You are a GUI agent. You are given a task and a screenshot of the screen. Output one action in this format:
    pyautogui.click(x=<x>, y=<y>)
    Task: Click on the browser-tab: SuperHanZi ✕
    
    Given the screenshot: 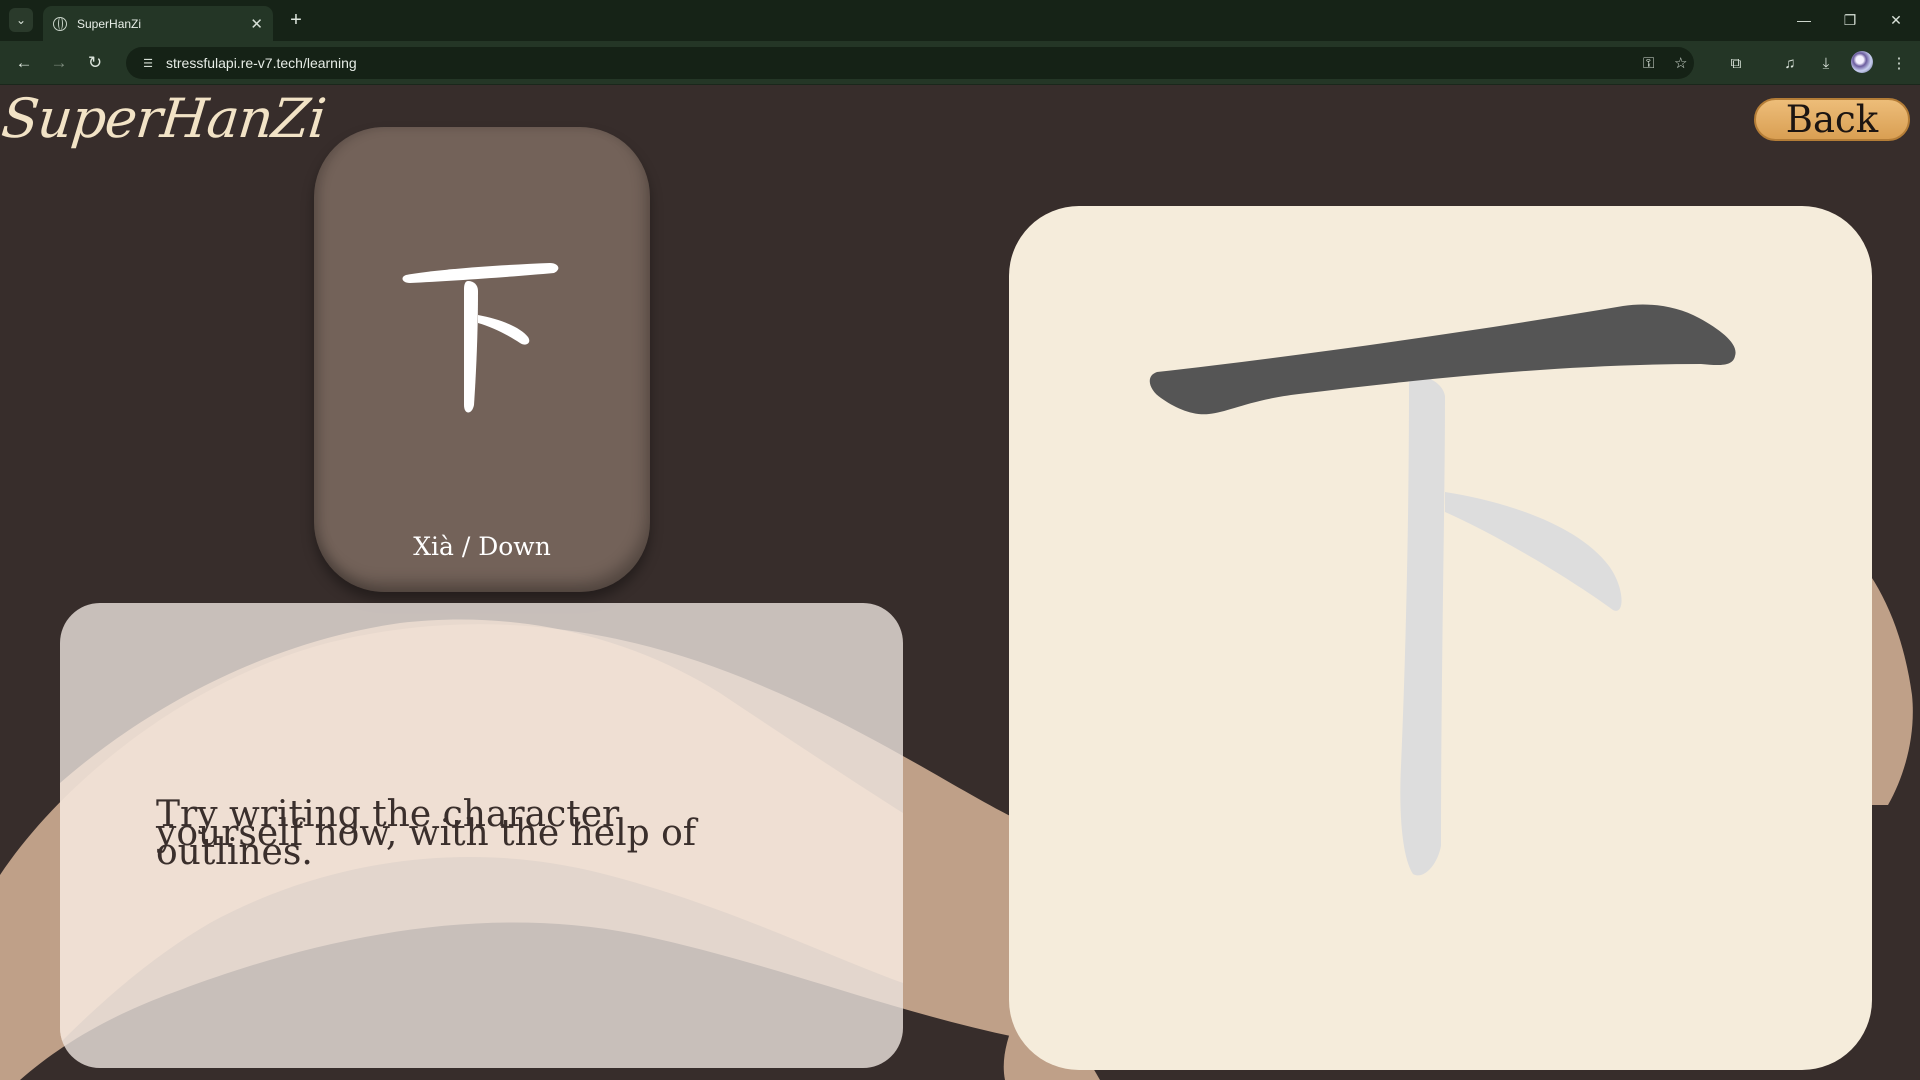 What is the action you would take?
    pyautogui.click(x=158, y=23)
    